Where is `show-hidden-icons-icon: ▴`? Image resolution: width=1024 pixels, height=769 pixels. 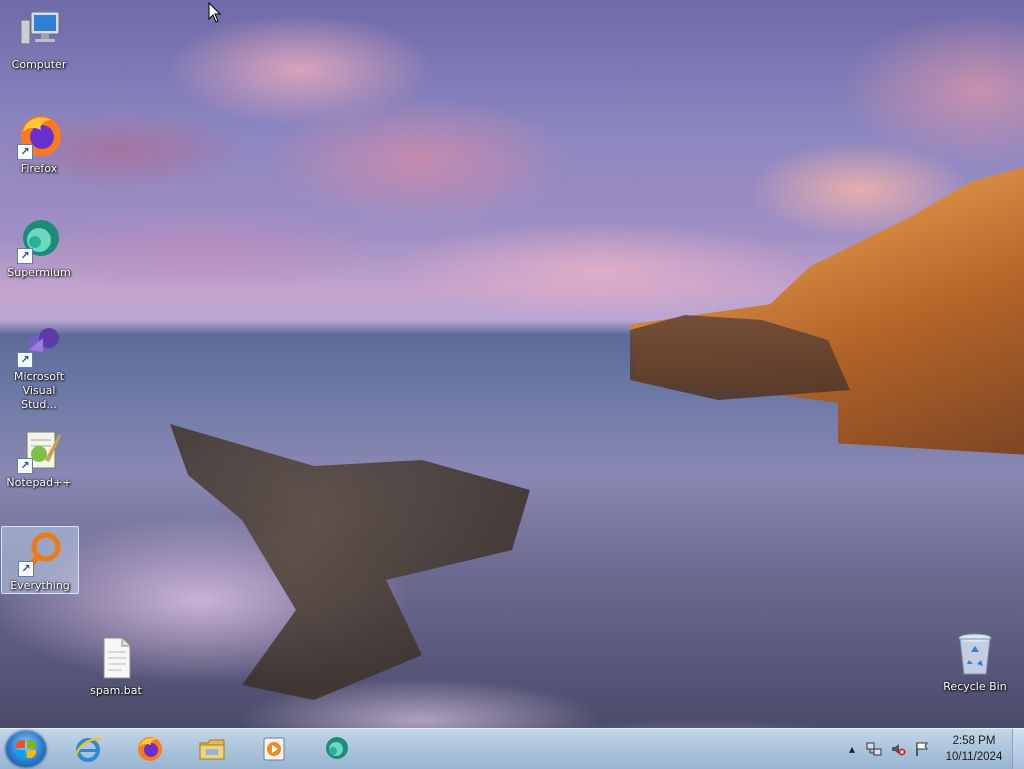 show-hidden-icons-icon: ▴ is located at coordinates (852, 749).